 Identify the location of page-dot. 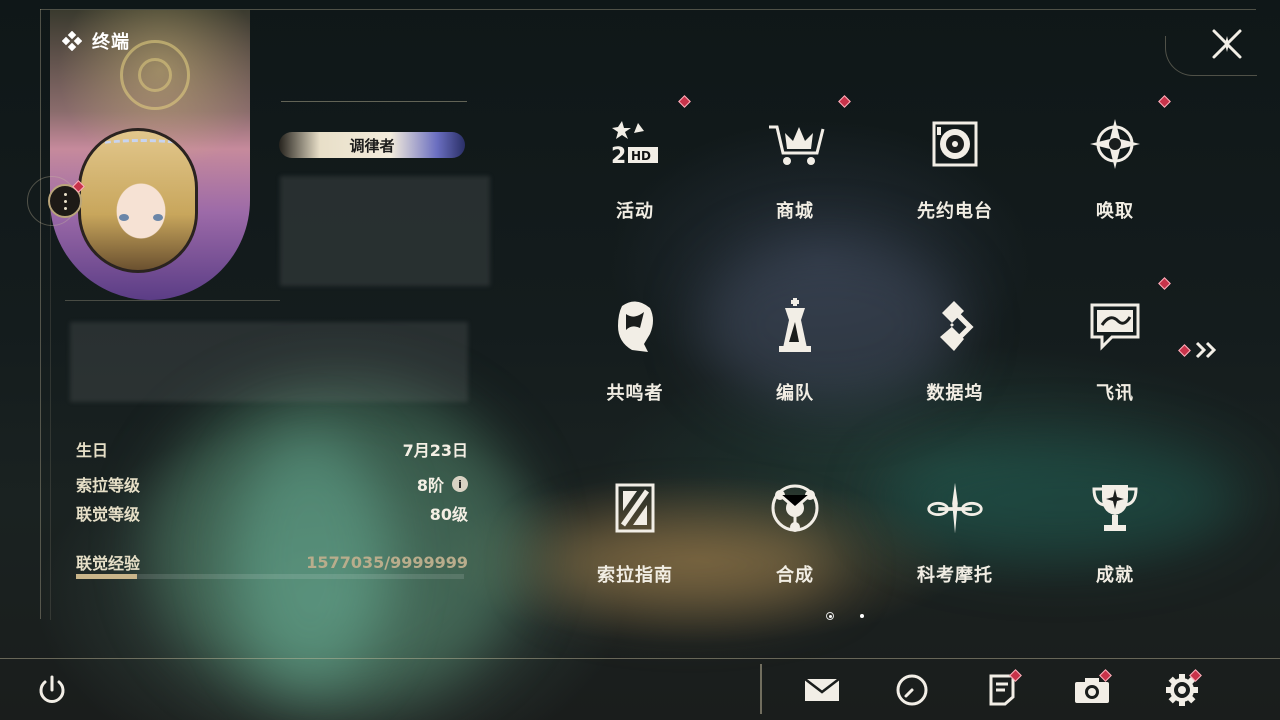
(862, 616).